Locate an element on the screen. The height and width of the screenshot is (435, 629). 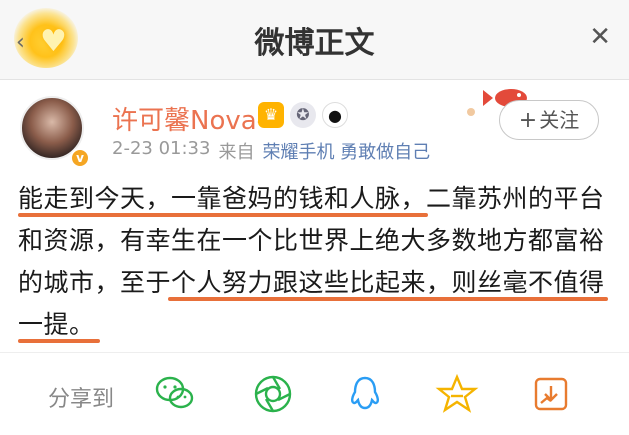
post-meta: 2-23 01:33 来自 荣耀手机 勇敢做自己 is located at coordinates (271, 151).